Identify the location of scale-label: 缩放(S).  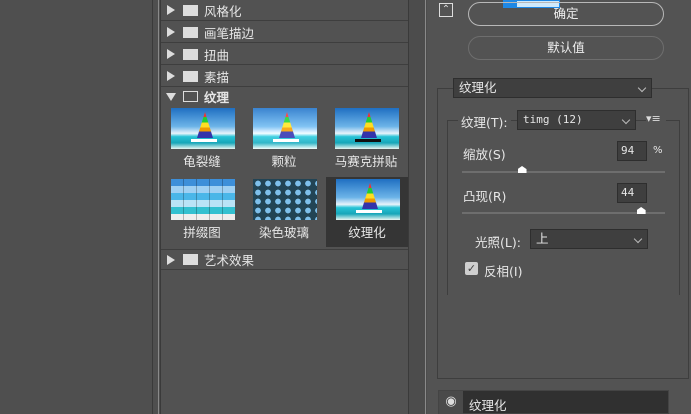
(484, 154).